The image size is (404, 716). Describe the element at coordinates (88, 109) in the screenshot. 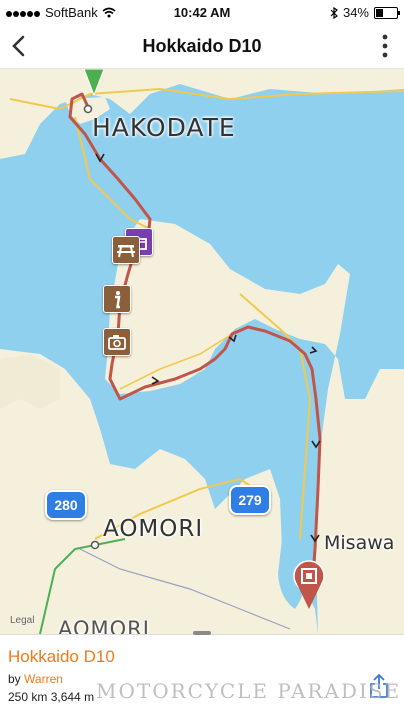

I see `hakodate-dot` at that location.